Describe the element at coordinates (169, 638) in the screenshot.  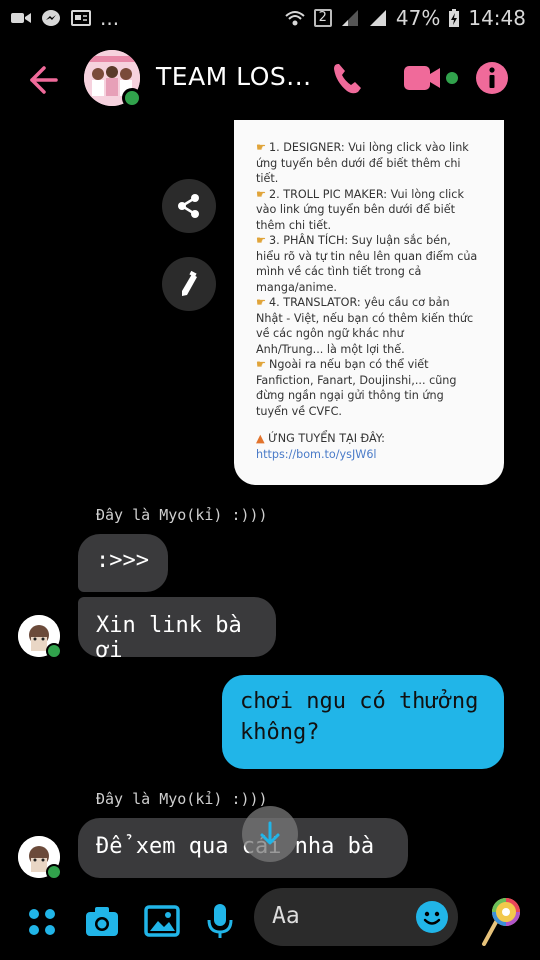
I see `message-text: Xin link bà ơi` at that location.